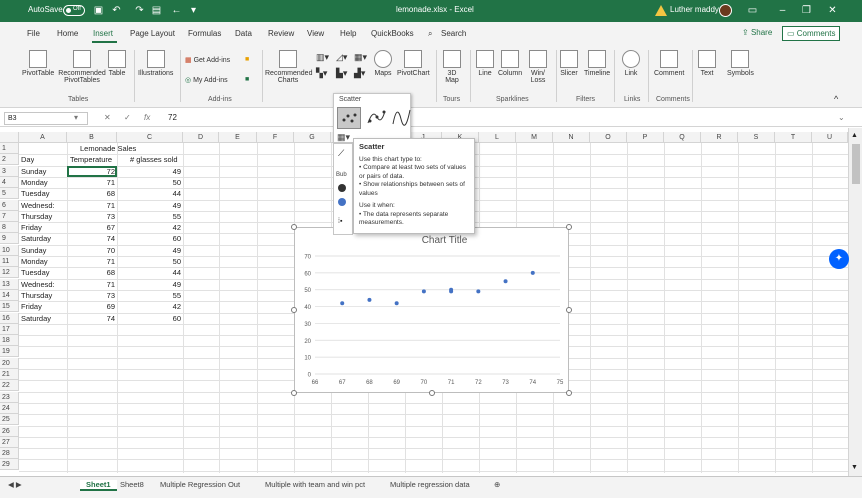 The image size is (862, 498). Describe the element at coordinates (43, 272) in the screenshot. I see `day-cell: Tuesday` at that location.